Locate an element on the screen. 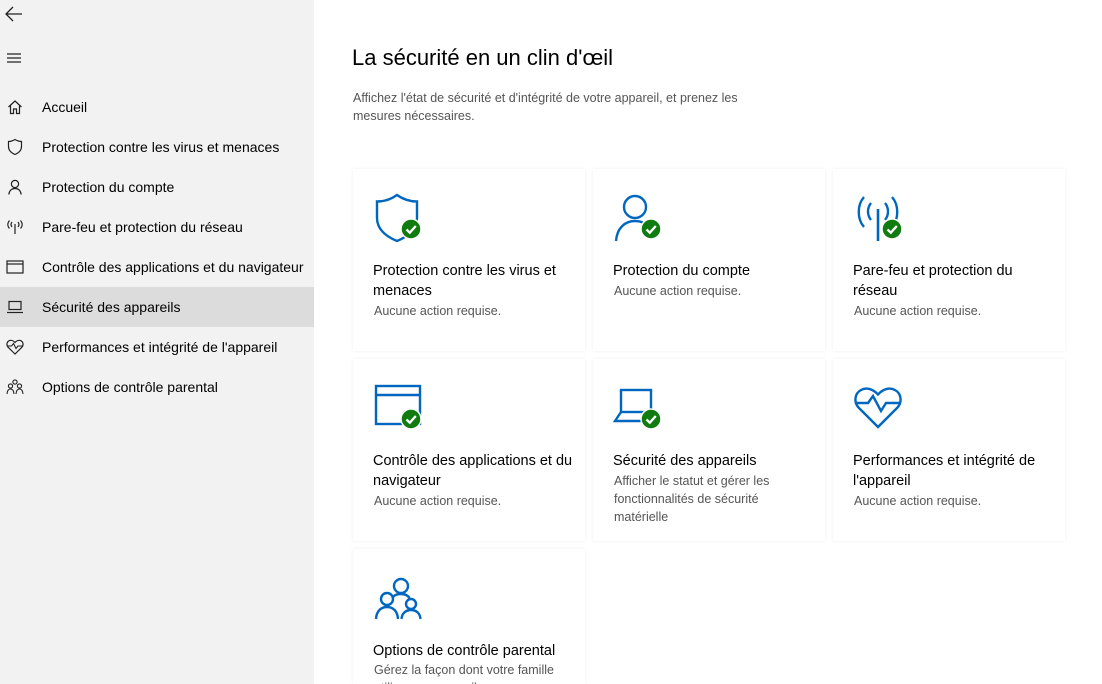  laptop-check-icon is located at coordinates (639, 409).